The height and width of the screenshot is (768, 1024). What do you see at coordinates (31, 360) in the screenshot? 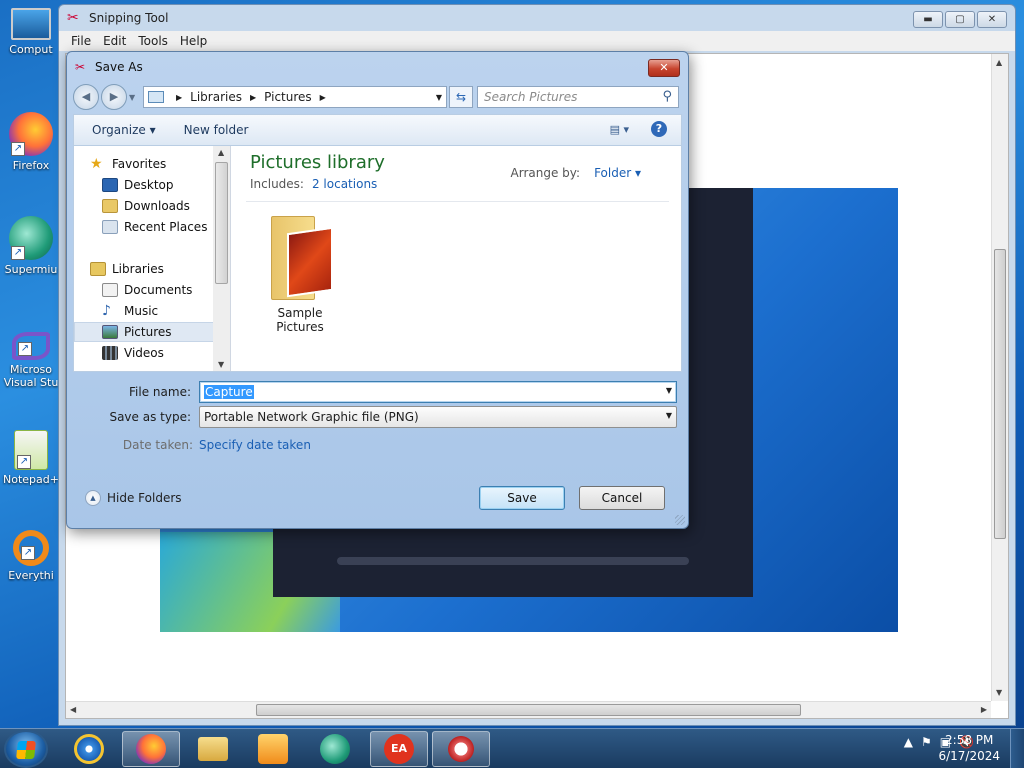
I see `desktop-icon-visual-studio: ↗ Microso Visual Stu` at bounding box center [31, 360].